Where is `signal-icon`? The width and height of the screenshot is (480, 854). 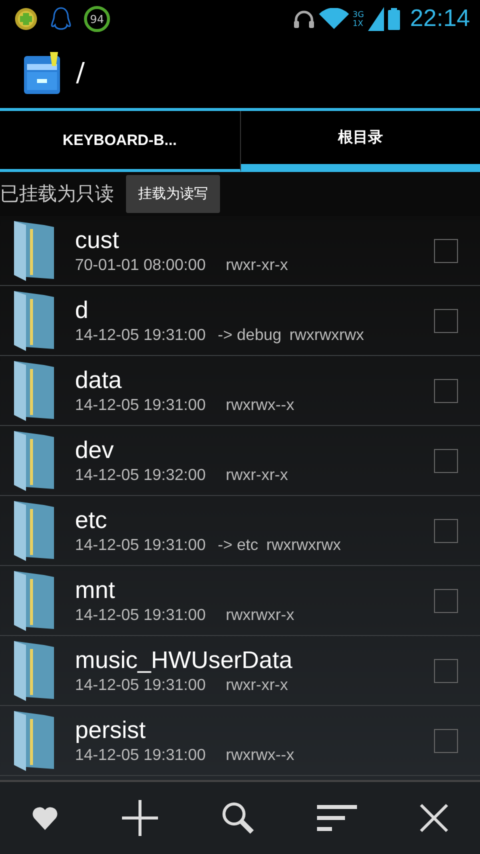
signal-icon is located at coordinates (376, 19).